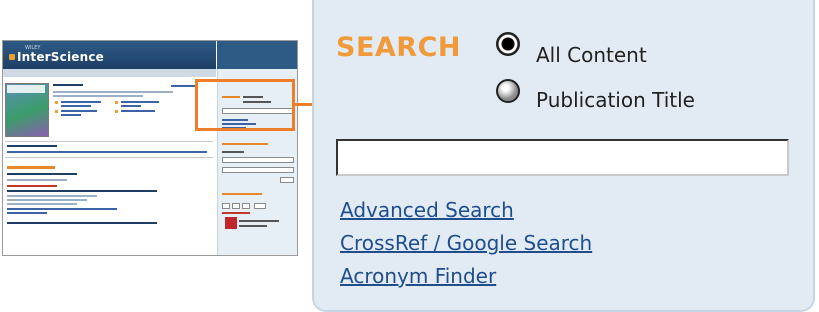  I want to click on journal-cover-title, so click(26, 89).